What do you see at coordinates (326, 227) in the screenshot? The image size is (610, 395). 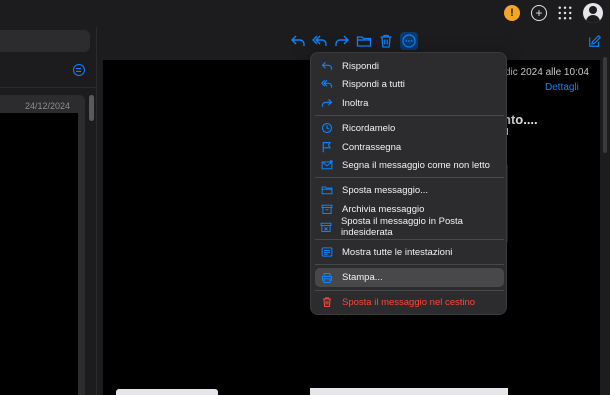 I see `junk-icon` at bounding box center [326, 227].